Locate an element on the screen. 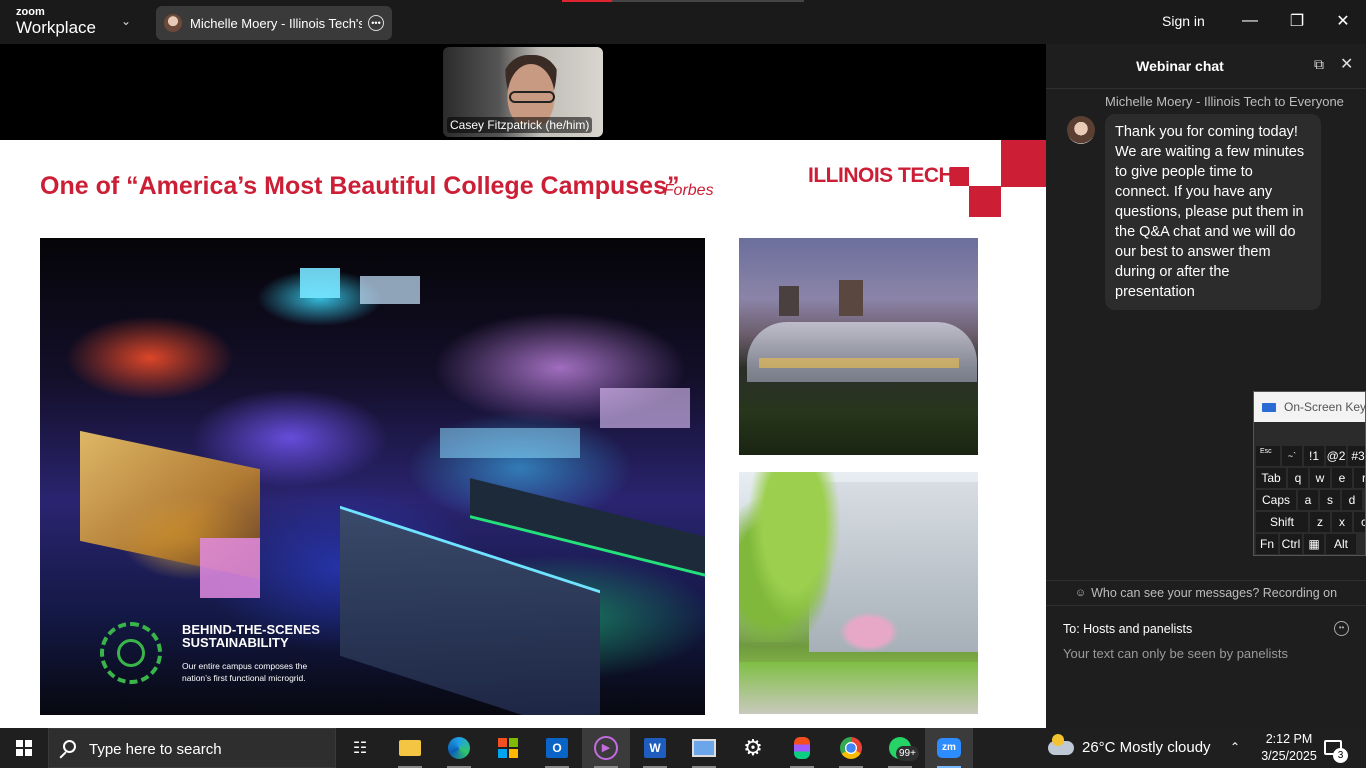 Image resolution: width=1366 pixels, height=768 pixels. participant-name: Casey Fitzpatrick (he/him) is located at coordinates (520, 125).